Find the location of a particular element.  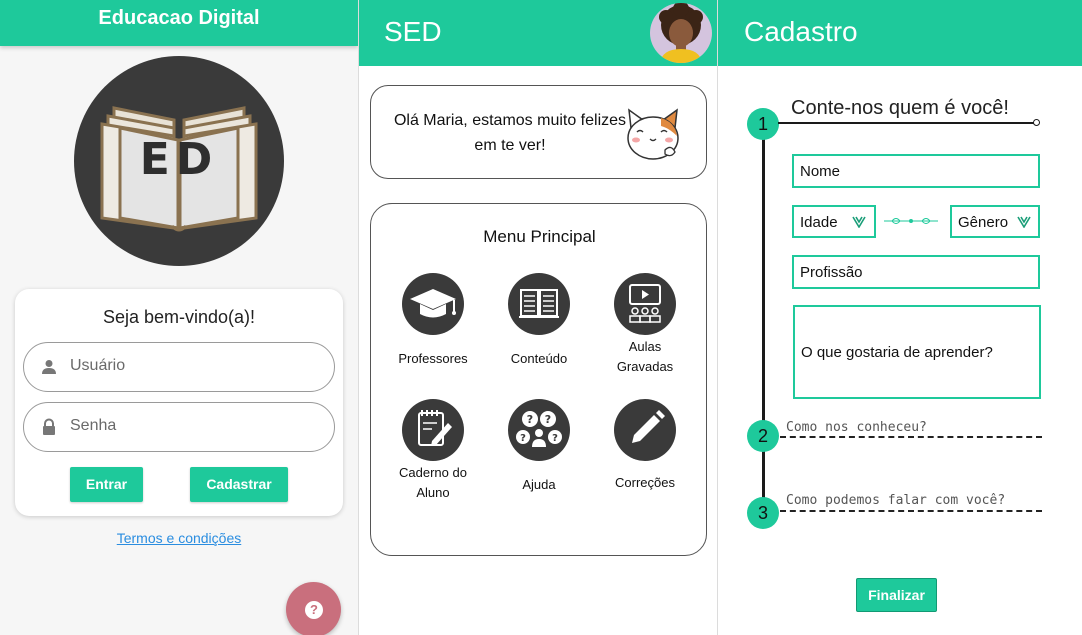

pencil-icon is located at coordinates (648, 426).